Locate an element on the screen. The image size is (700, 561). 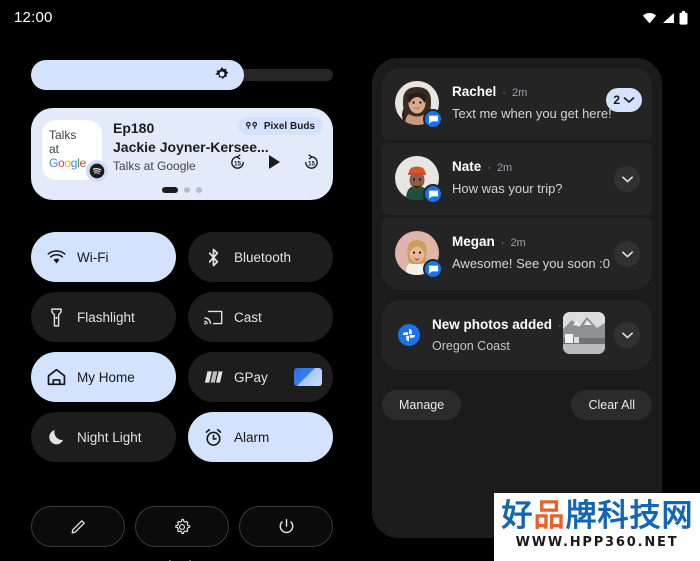
tile-alarm: Alarm is located at coordinates (260, 437).